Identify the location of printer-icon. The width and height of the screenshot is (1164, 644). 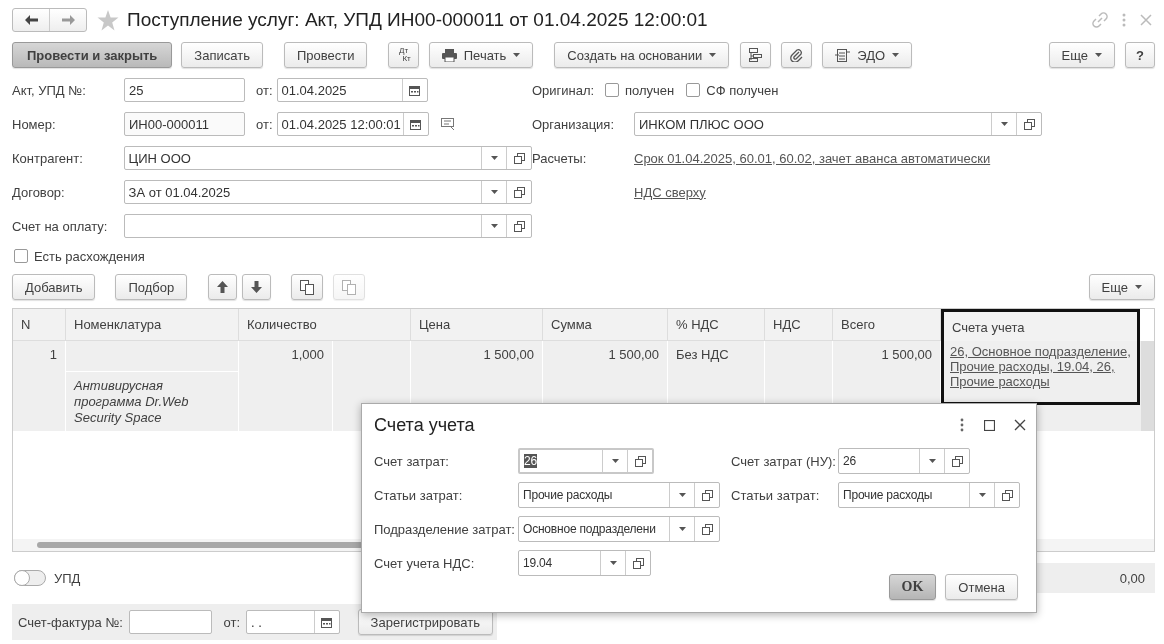
(449, 55).